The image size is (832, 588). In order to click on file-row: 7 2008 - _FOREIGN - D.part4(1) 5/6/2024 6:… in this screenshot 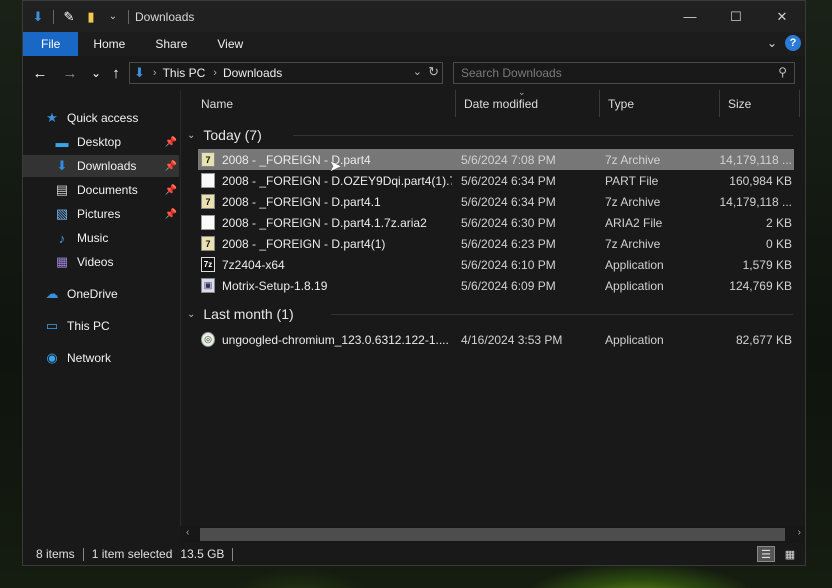, I will do `click(496, 243)`.